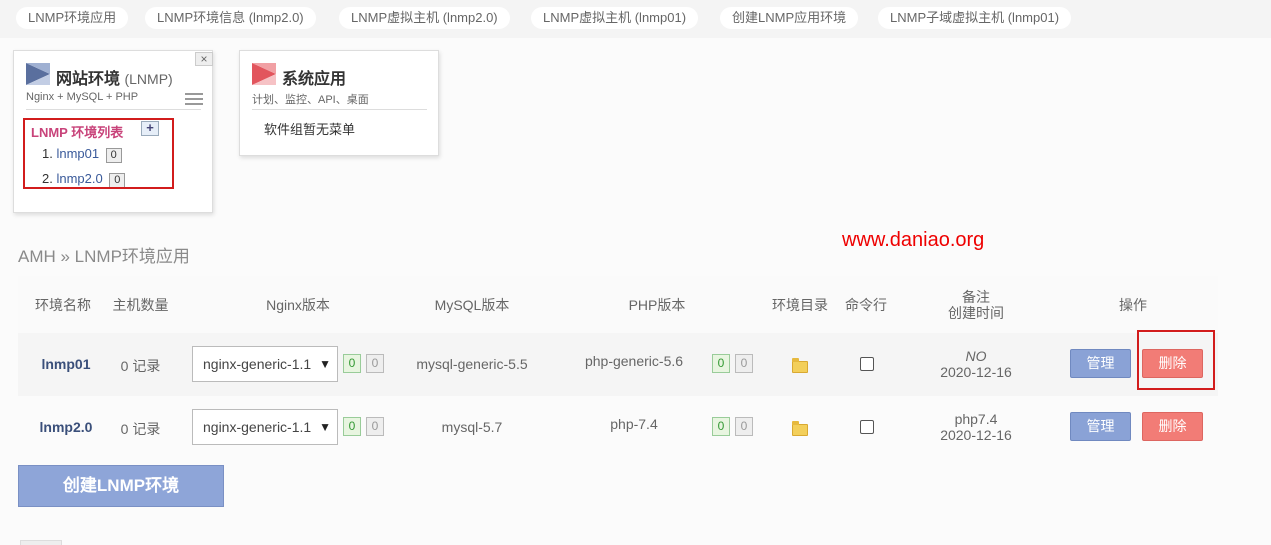 Image resolution: width=1271 pixels, height=545 pixels. Describe the element at coordinates (72, 18) in the screenshot. I see `tab-lnmp-app: LNMP环境应用` at that location.